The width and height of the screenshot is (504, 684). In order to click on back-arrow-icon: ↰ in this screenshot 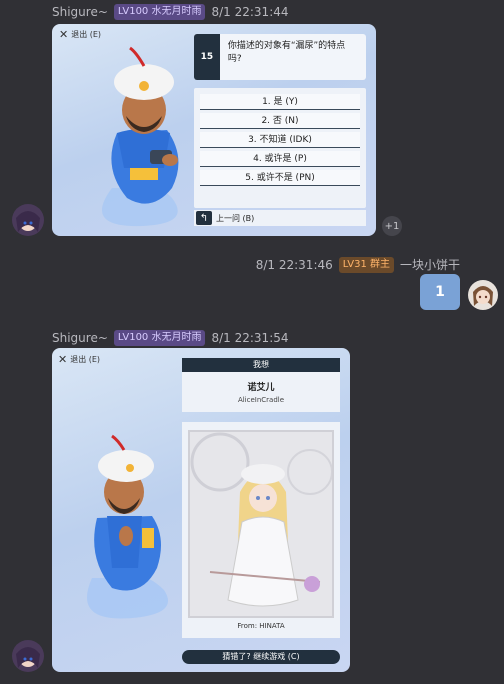, I will do `click(204, 218)`.